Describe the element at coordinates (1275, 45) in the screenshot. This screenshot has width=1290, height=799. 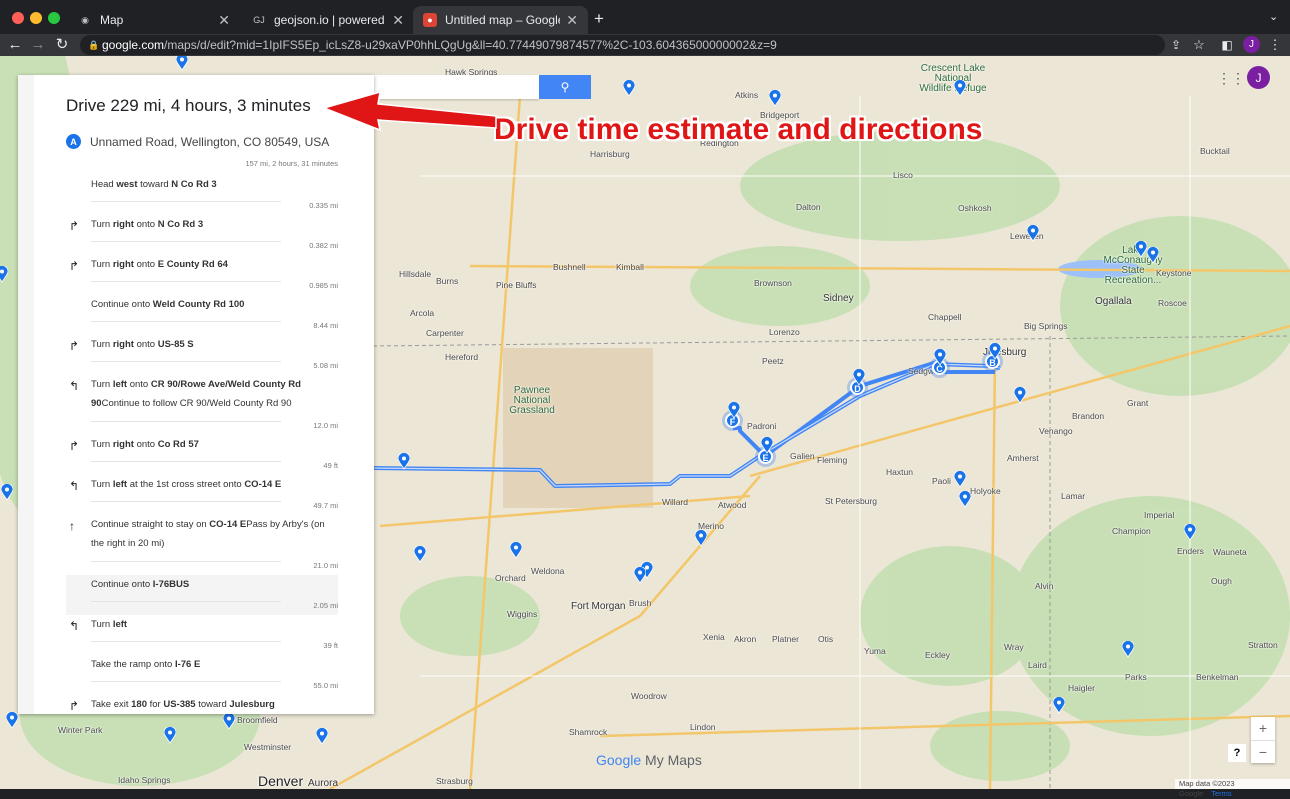
I see `menu-dots-icon: ⋮` at that location.